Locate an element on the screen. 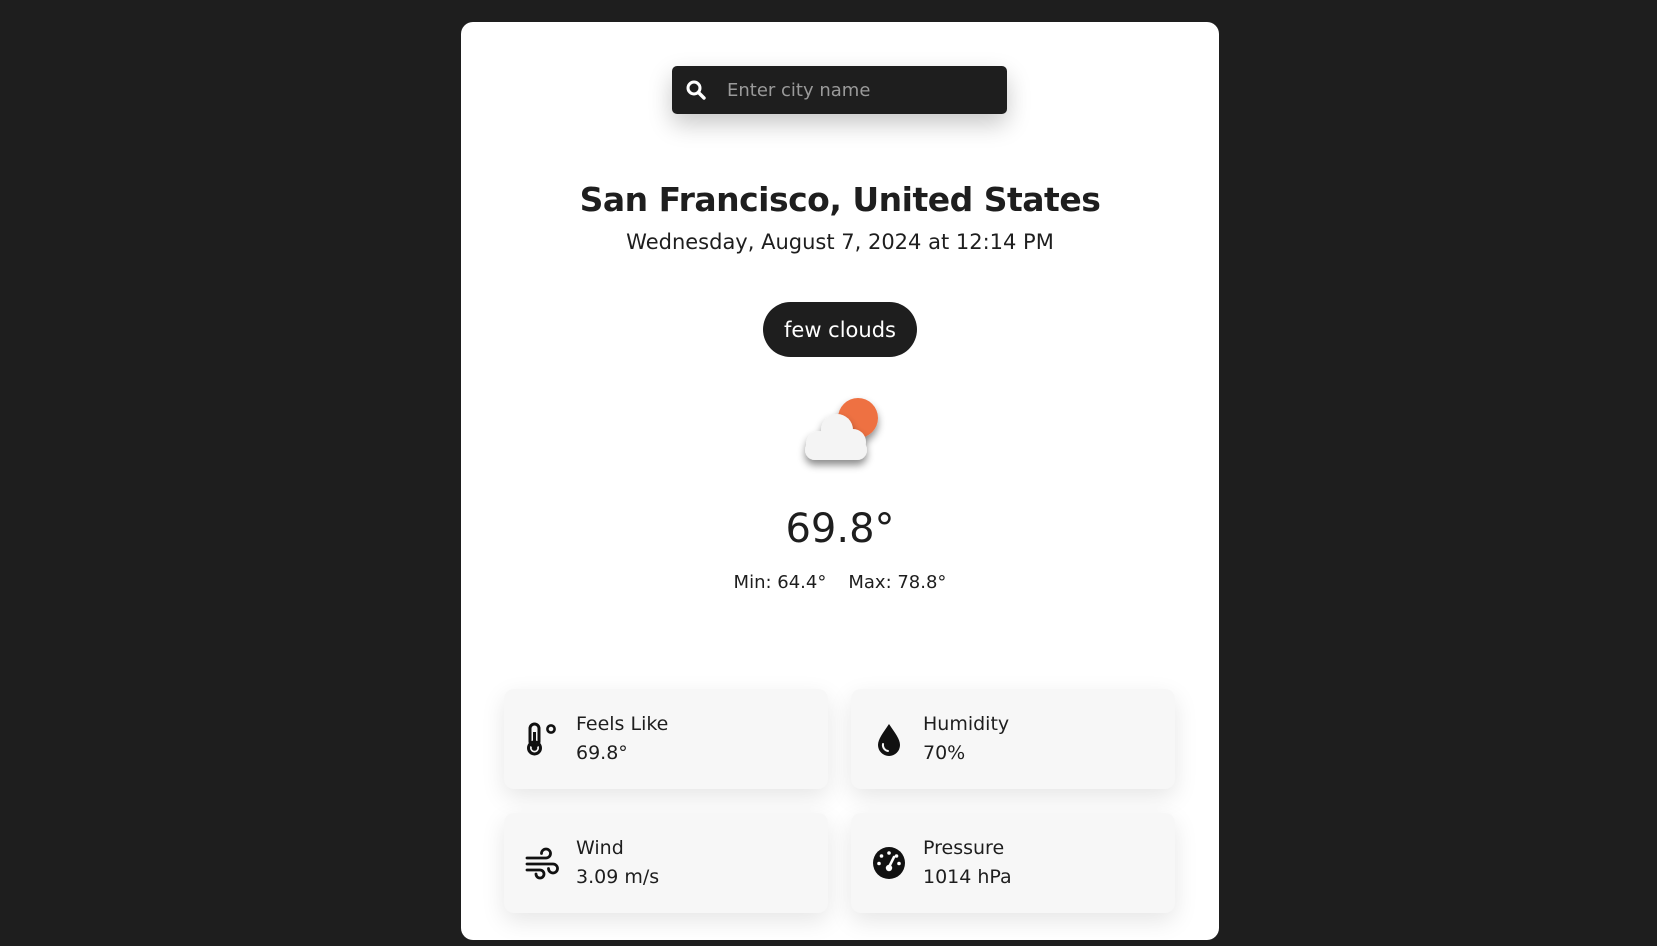  search-bar is located at coordinates (839, 90).